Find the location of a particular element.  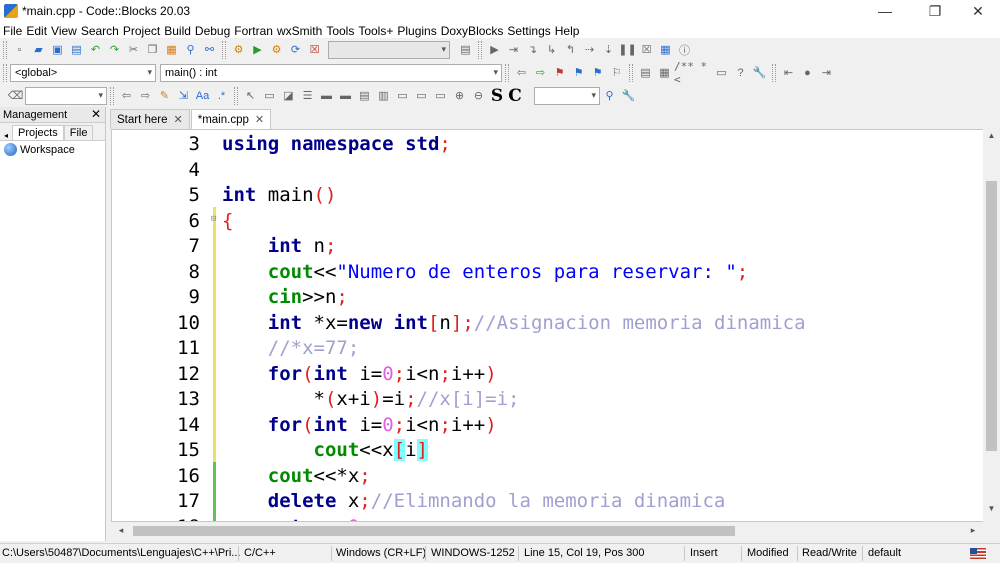

scope-combo: <global> ▾ is located at coordinates (83, 72).